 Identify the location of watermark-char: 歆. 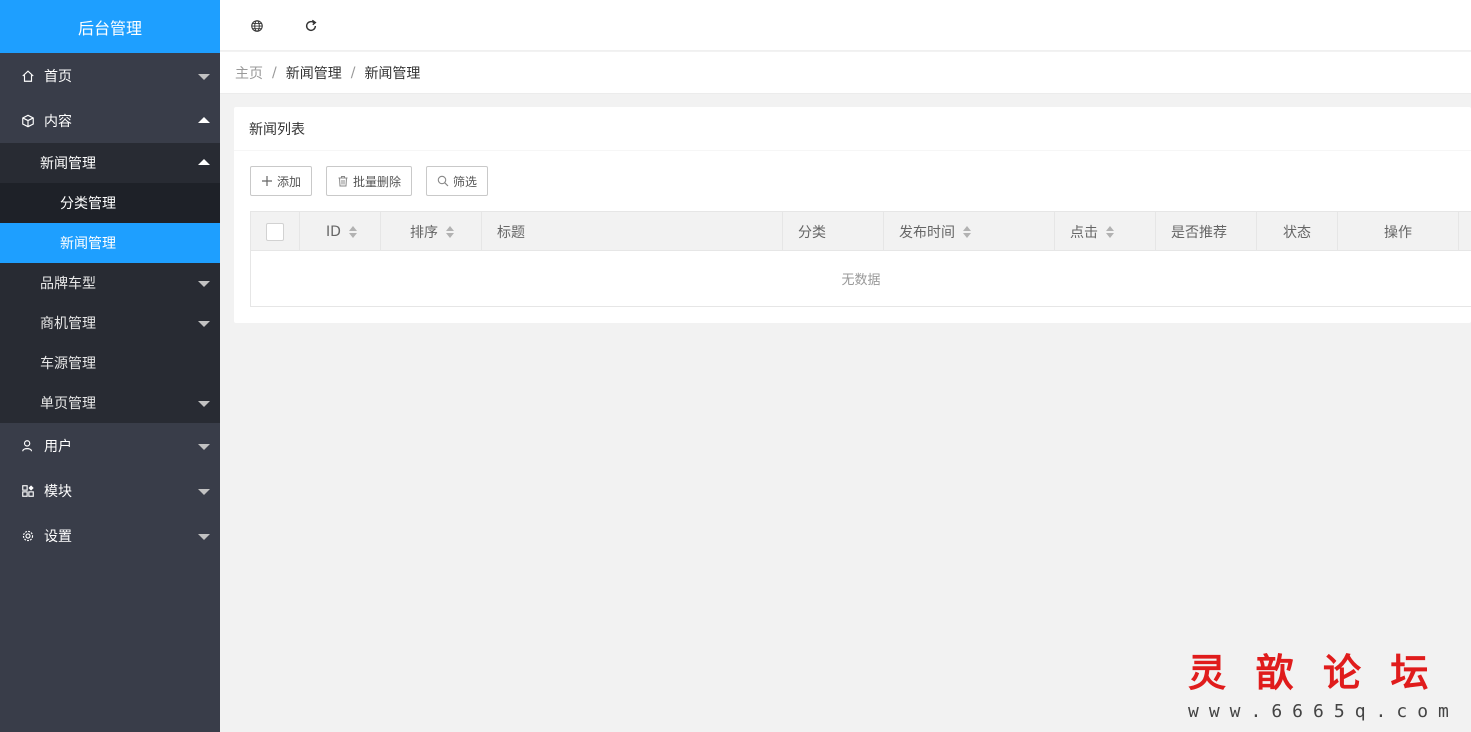
(1274, 672).